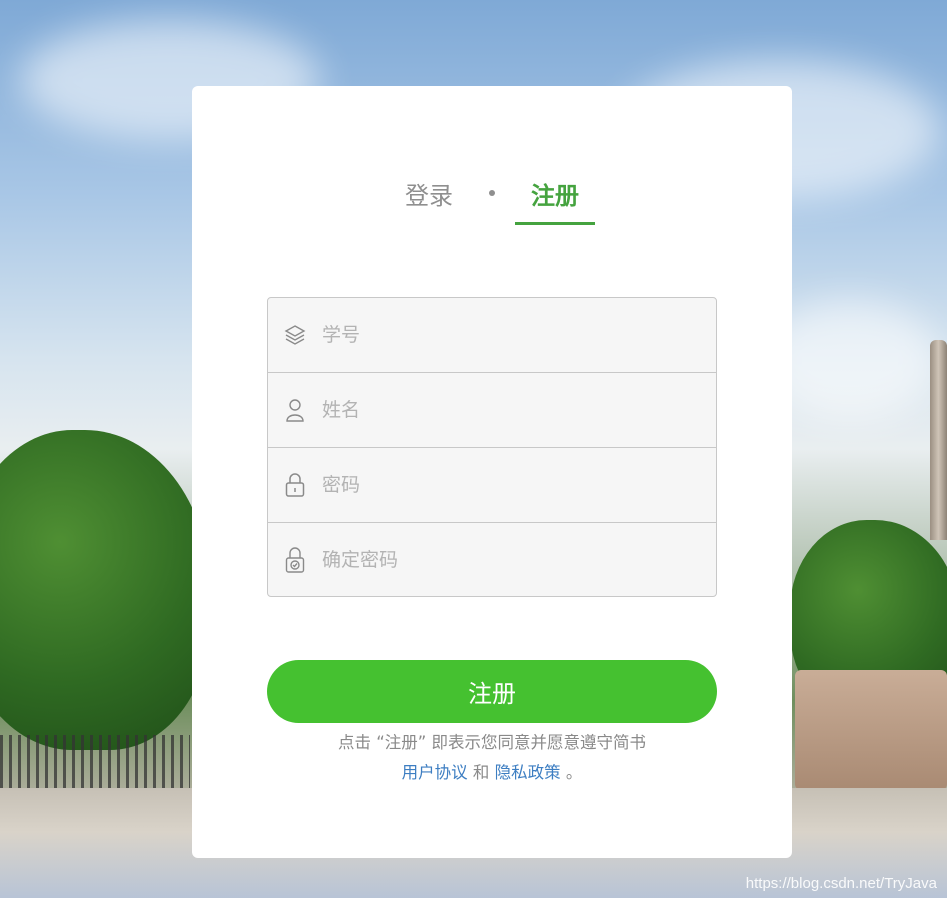 This screenshot has width=947, height=898. I want to click on lock-icon, so click(295, 485).